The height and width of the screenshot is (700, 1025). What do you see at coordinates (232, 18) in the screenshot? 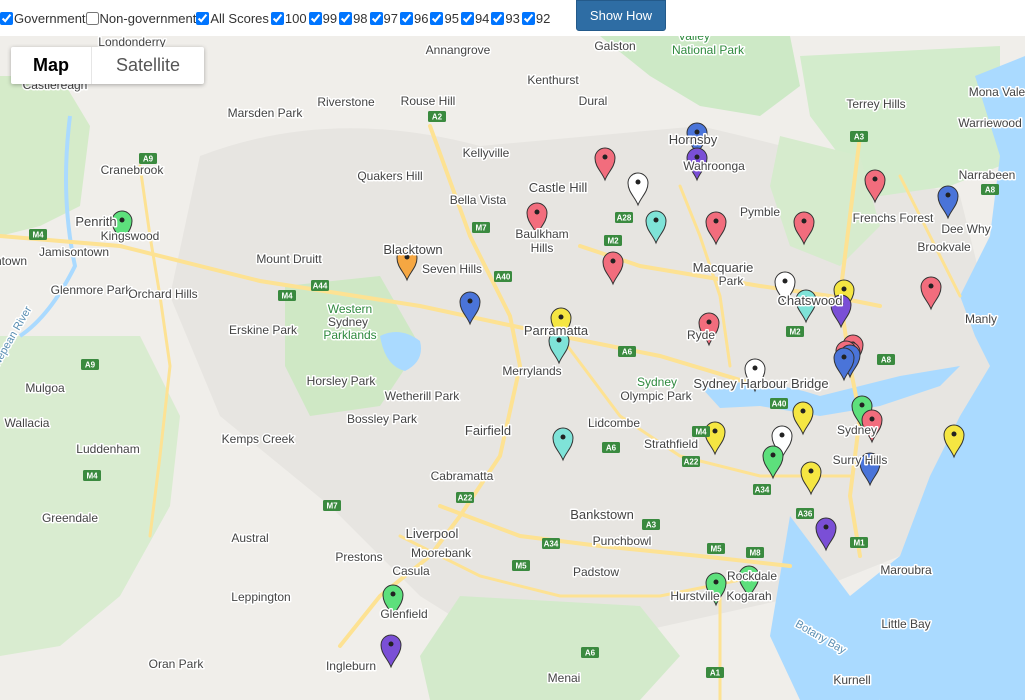
I see `filter-all-scores: All Scores` at bounding box center [232, 18].